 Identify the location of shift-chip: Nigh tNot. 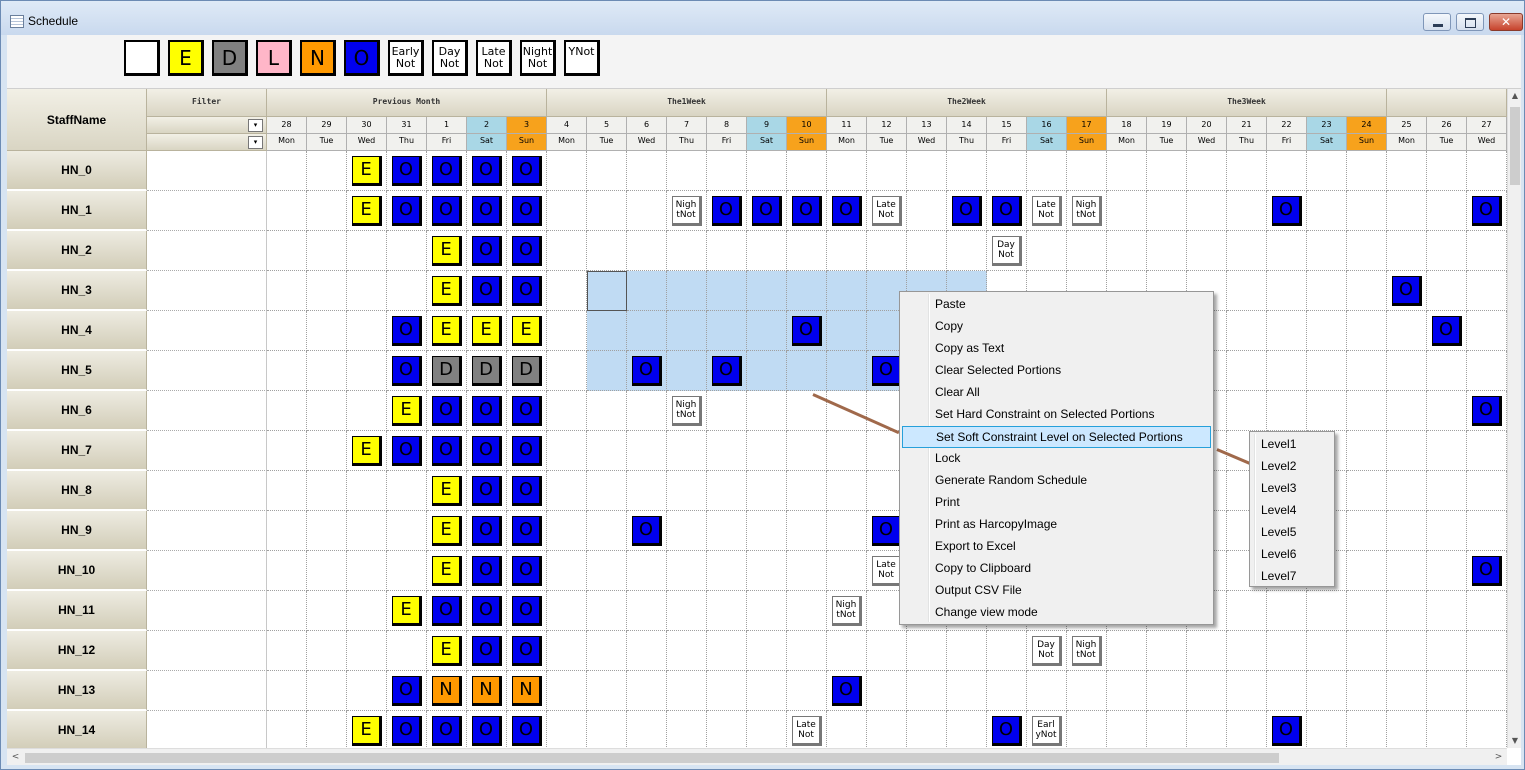
(847, 611).